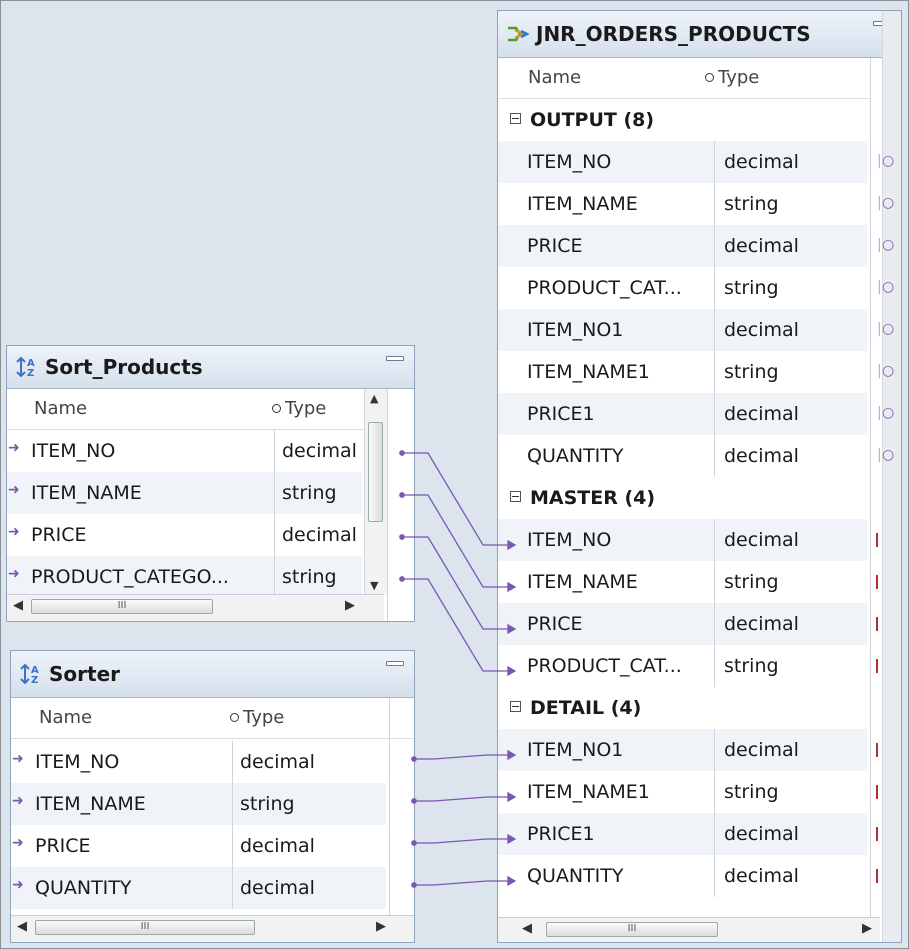 This screenshot has height=949, width=909. Describe the element at coordinates (696, 456) in the screenshot. I see `table-row: QUANTITY decimal | ○` at that location.